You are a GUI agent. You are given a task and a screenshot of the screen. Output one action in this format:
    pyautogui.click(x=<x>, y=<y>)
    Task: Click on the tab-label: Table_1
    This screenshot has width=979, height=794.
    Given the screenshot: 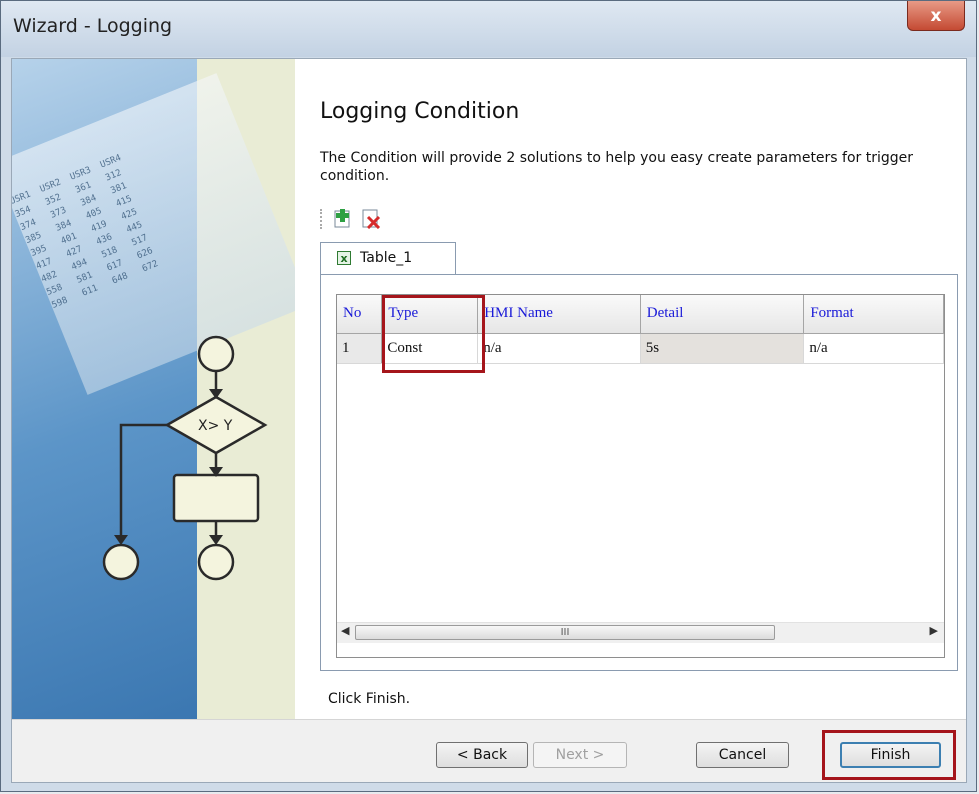 What is the action you would take?
    pyautogui.click(x=386, y=258)
    